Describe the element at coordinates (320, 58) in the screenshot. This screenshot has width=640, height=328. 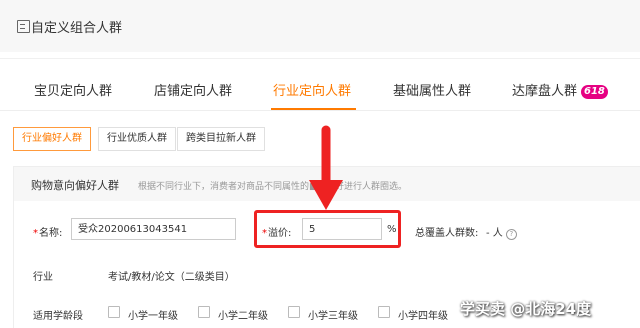
I see `header-divider` at that location.